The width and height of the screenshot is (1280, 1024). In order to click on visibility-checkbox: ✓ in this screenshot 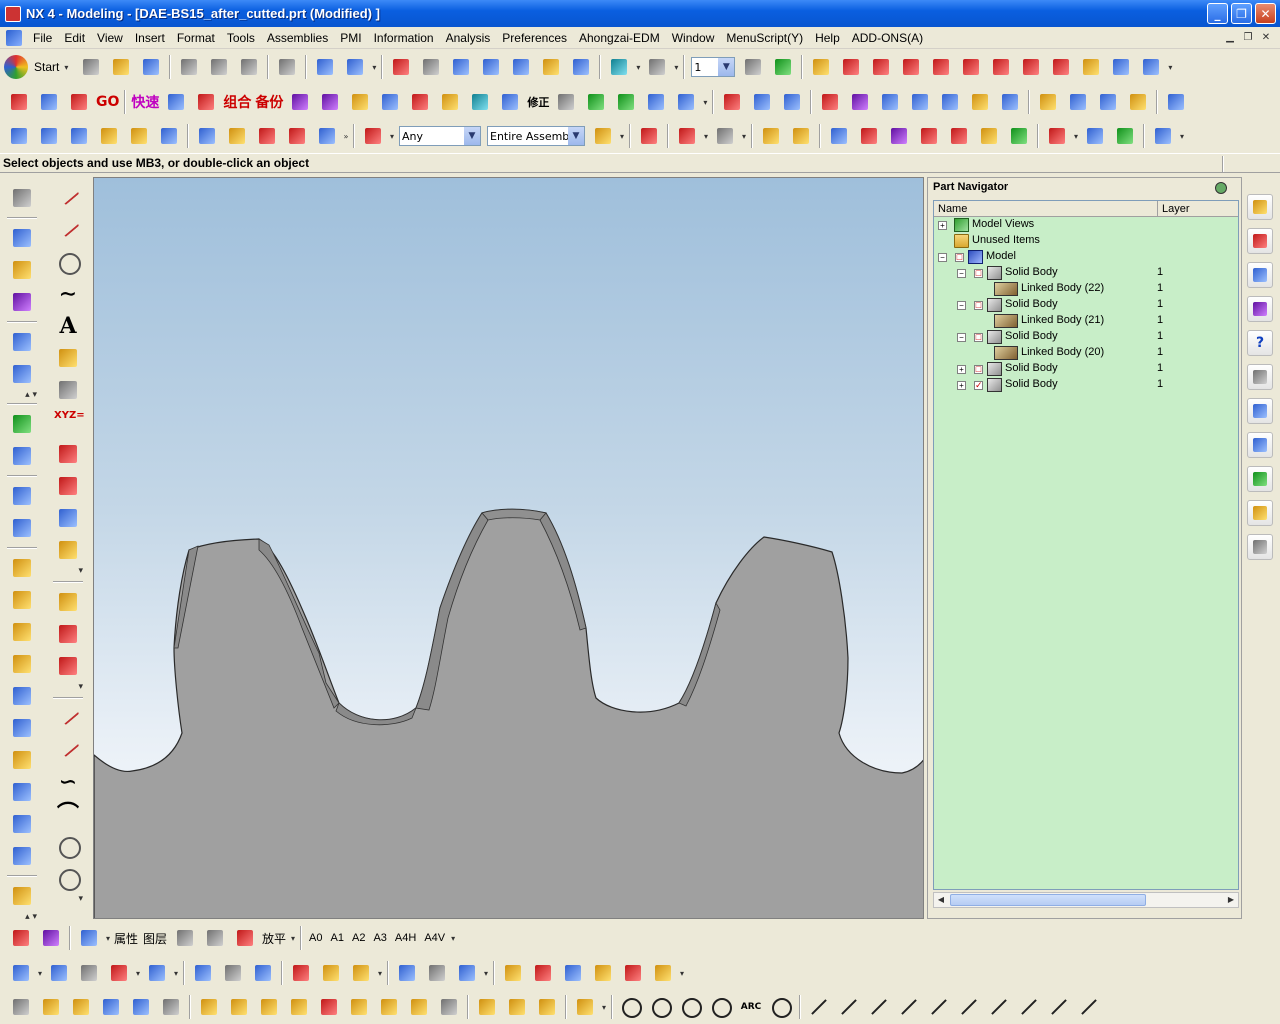, I will do `click(978, 385)`.